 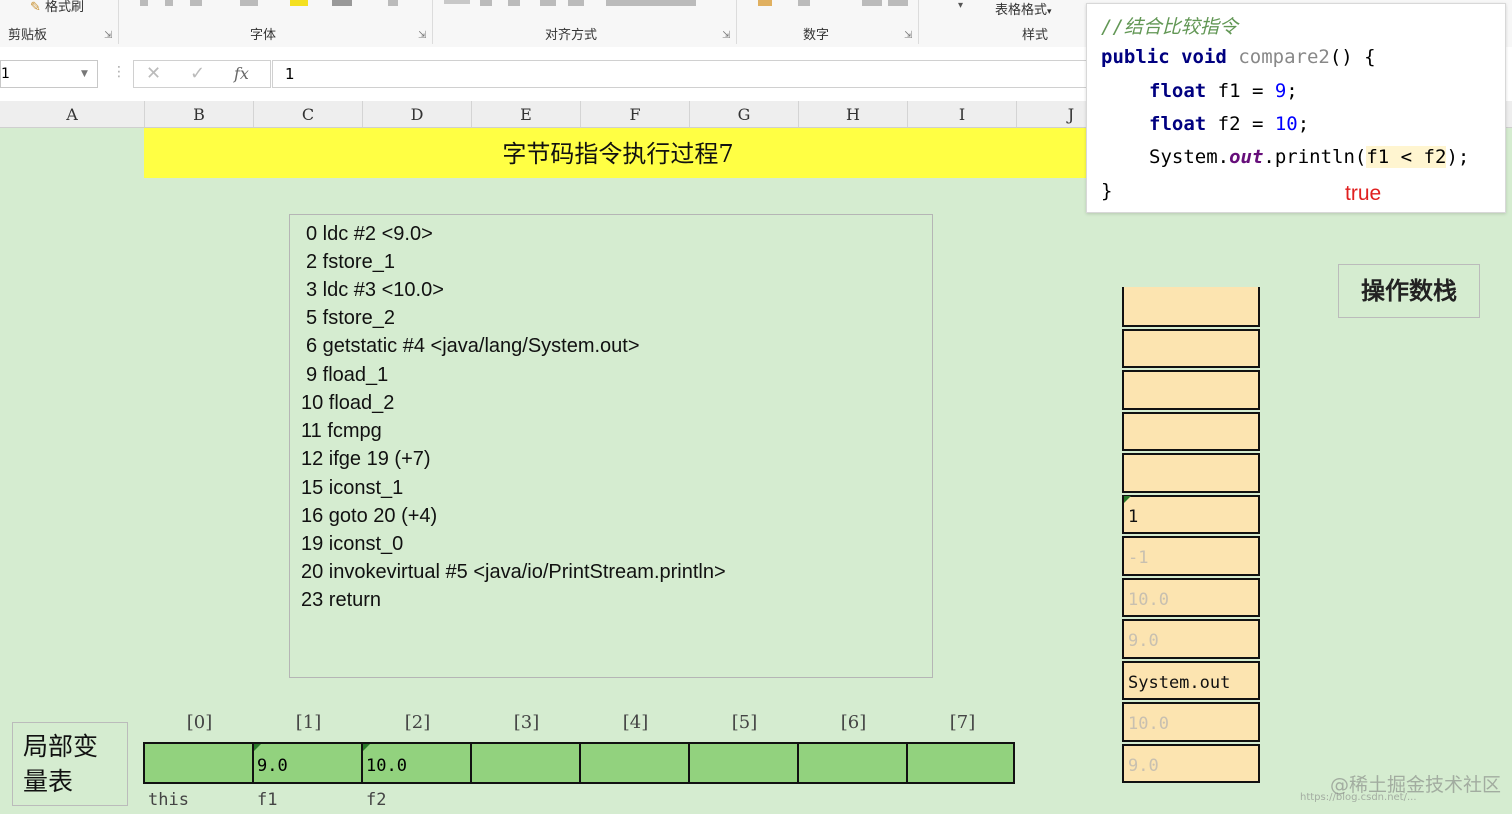 I want to click on lvt-name: f1, so click(x=267, y=800).